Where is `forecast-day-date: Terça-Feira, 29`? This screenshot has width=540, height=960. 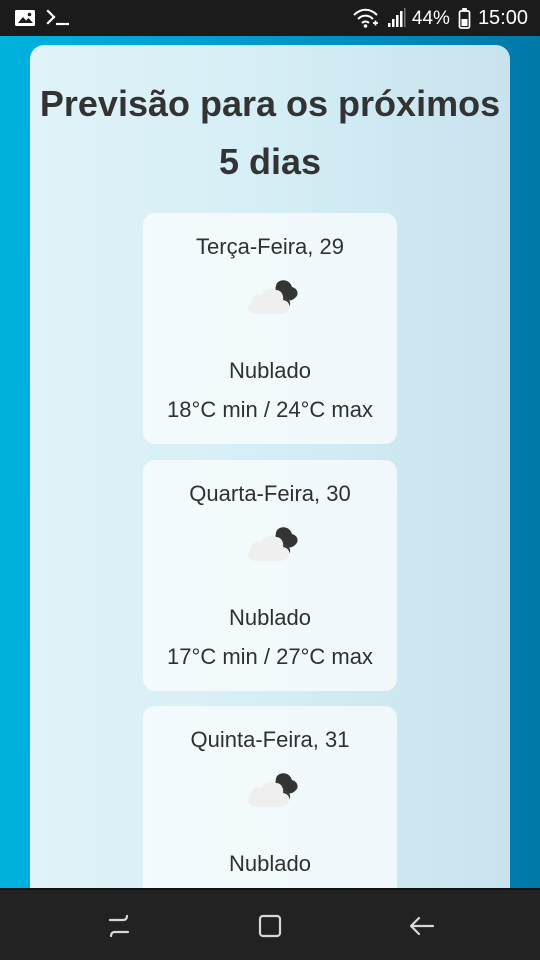 forecast-day-date: Terça-Feira, 29 is located at coordinates (270, 246).